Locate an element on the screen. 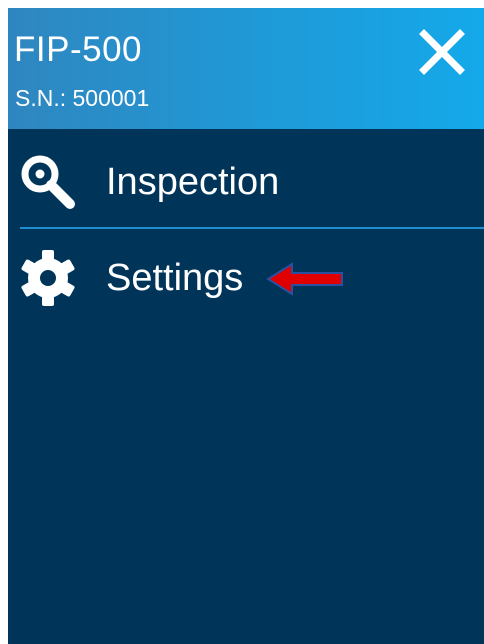 This screenshot has width=484, height=644. close-button is located at coordinates (442, 52).